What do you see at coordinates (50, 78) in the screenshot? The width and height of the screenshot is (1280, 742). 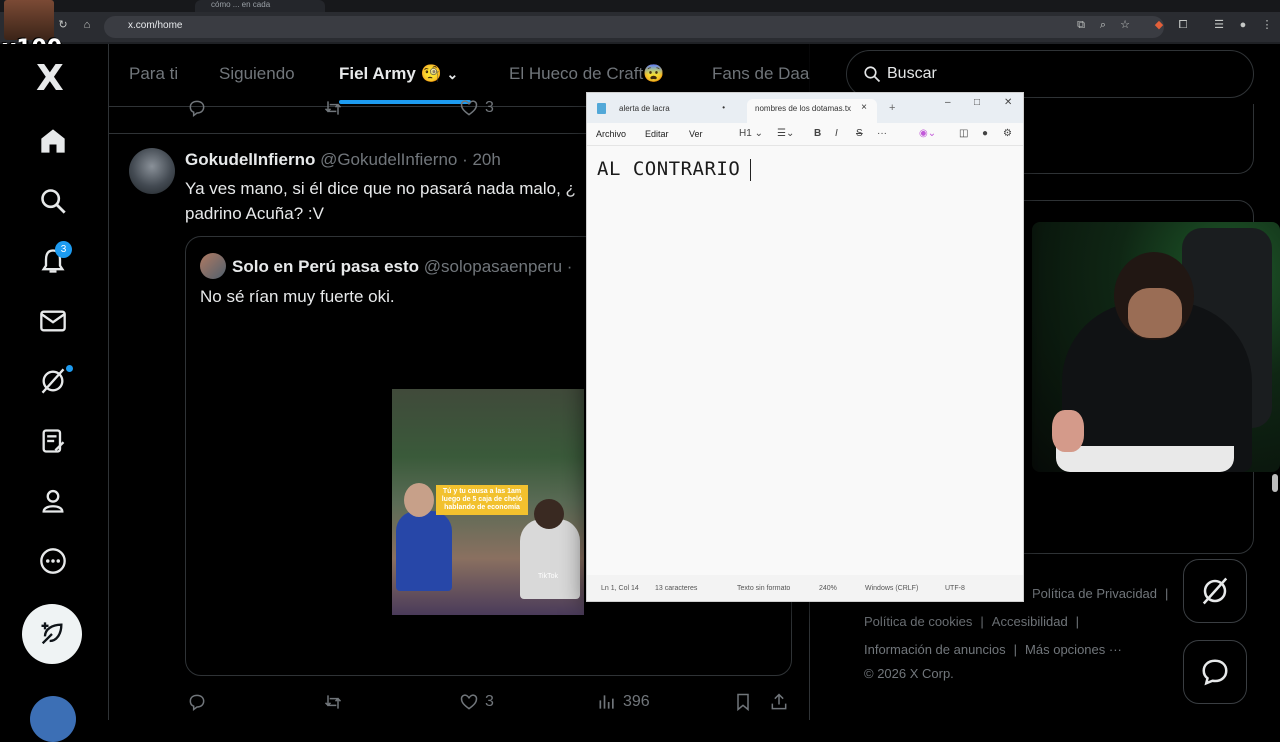 I see `x-logo: X` at bounding box center [50, 78].